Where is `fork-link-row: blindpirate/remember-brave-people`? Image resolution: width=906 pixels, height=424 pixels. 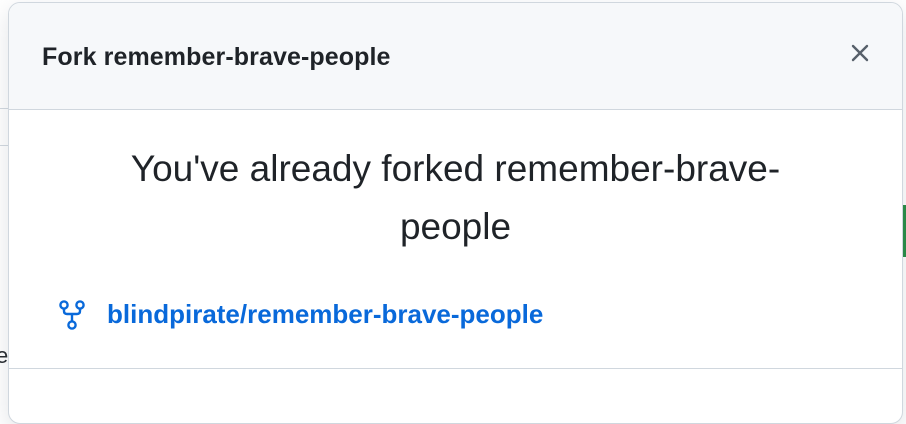
fork-link-row: blindpirate/remember-brave-people is located at coordinates (301, 314).